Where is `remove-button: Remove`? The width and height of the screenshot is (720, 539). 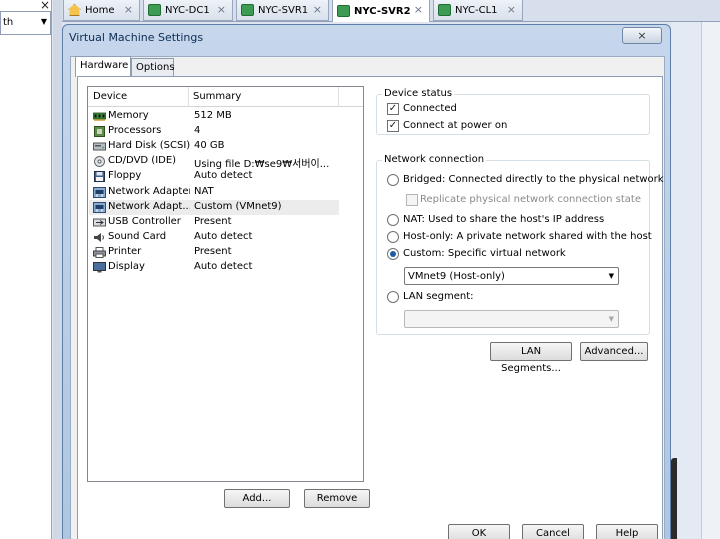
remove-button: Remove is located at coordinates (337, 498).